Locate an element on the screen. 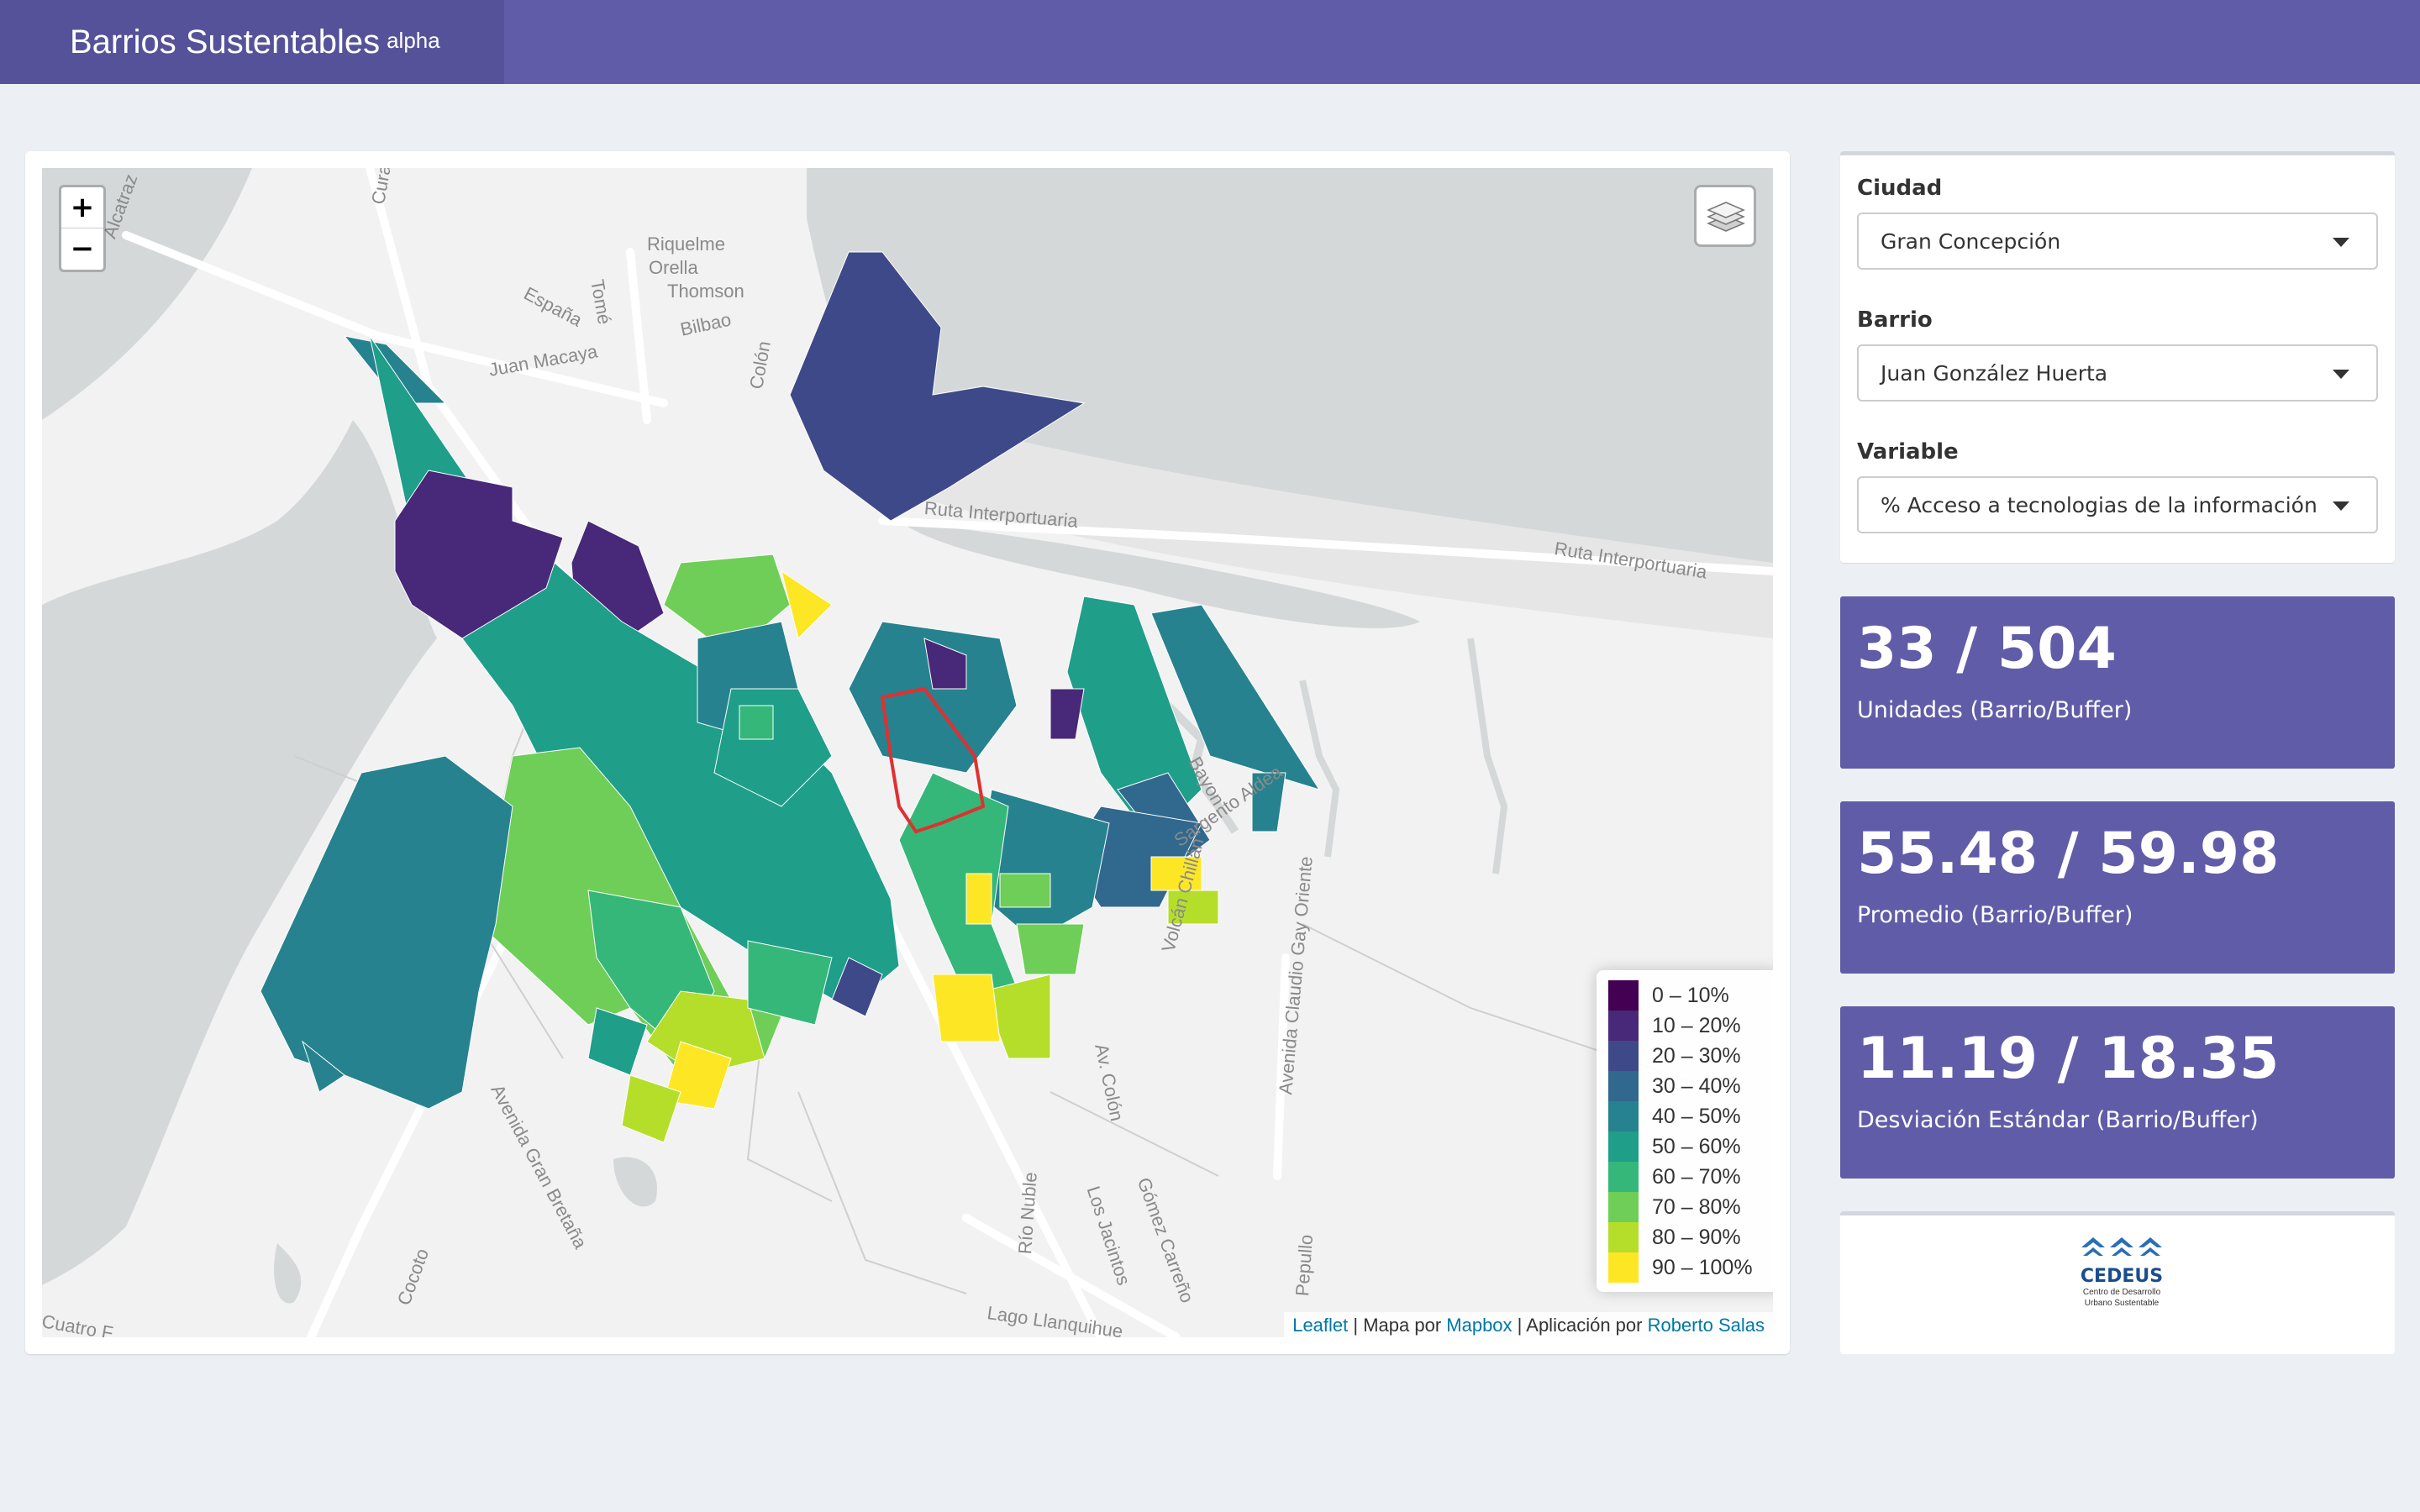 This screenshot has width=2420, height=1512. variable-select: % Acceso a tecnologias de la información is located at coordinates (2117, 504).